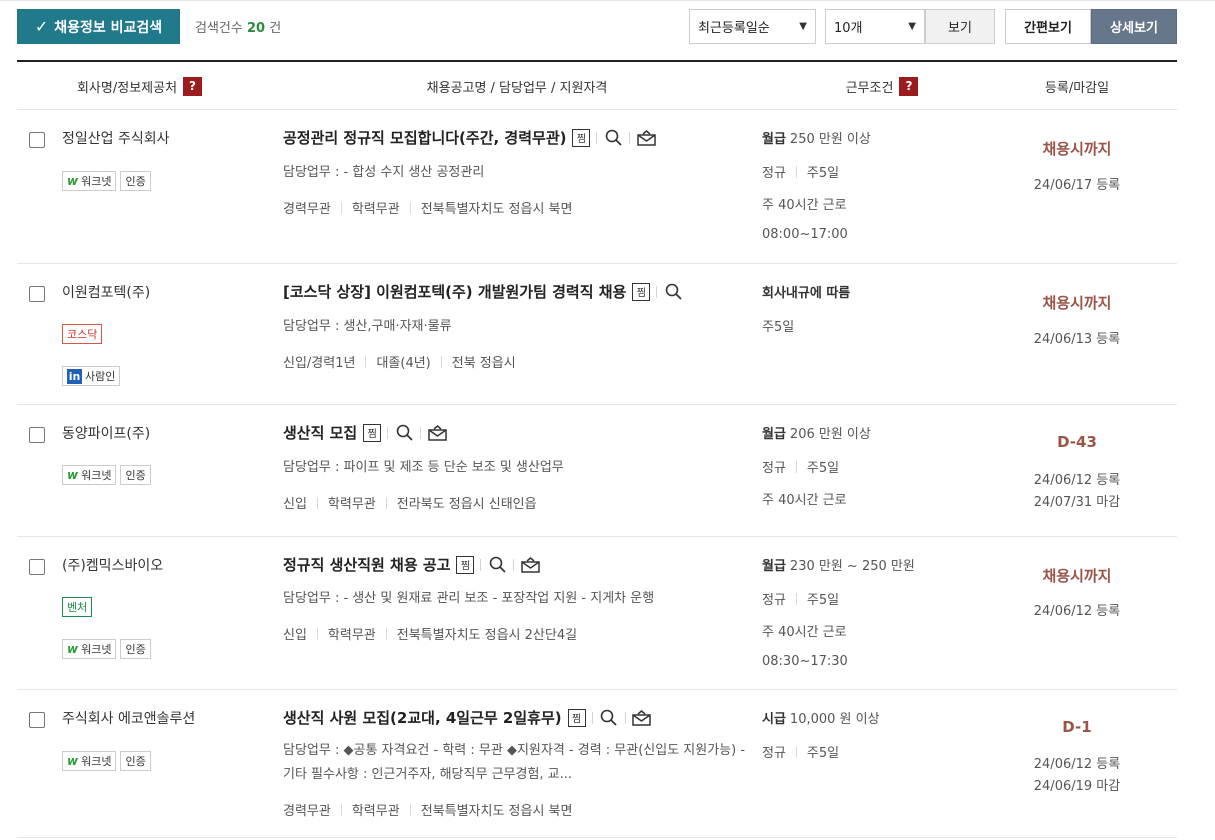 The width and height of the screenshot is (1215, 840). I want to click on job-qualification: 신입/경력1년 대졸(4년) 전북 정읍시, so click(399, 363).